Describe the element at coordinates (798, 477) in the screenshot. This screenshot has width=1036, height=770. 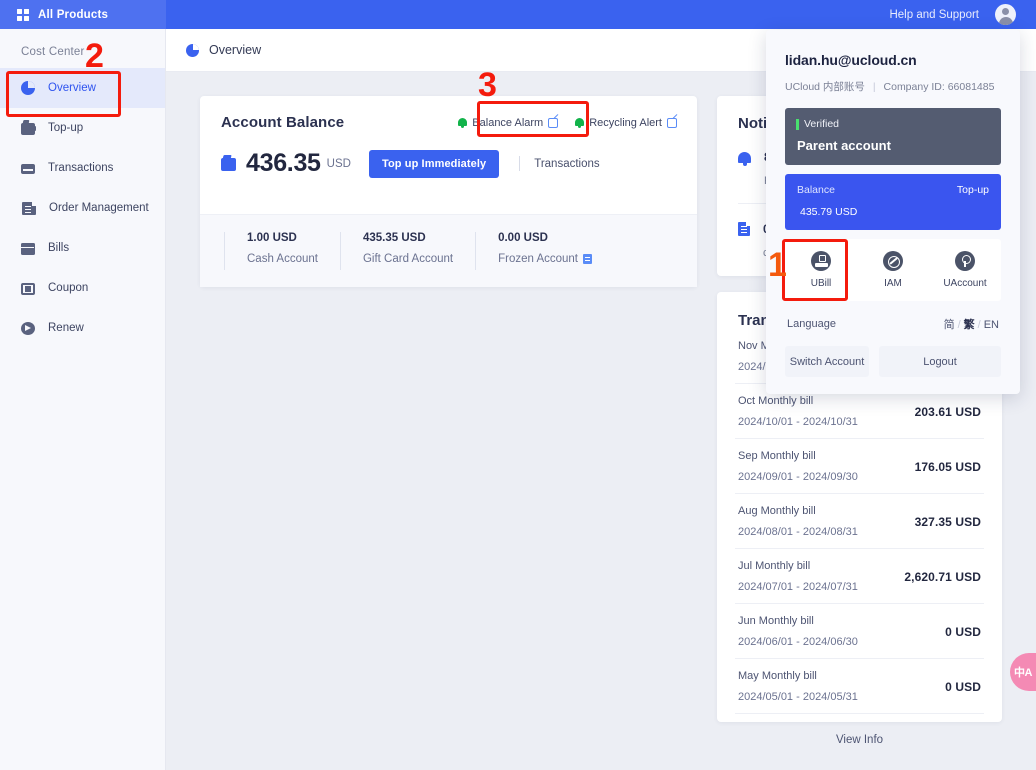
I see `bill-period: 2024/09/01 - 2024/09/30` at that location.